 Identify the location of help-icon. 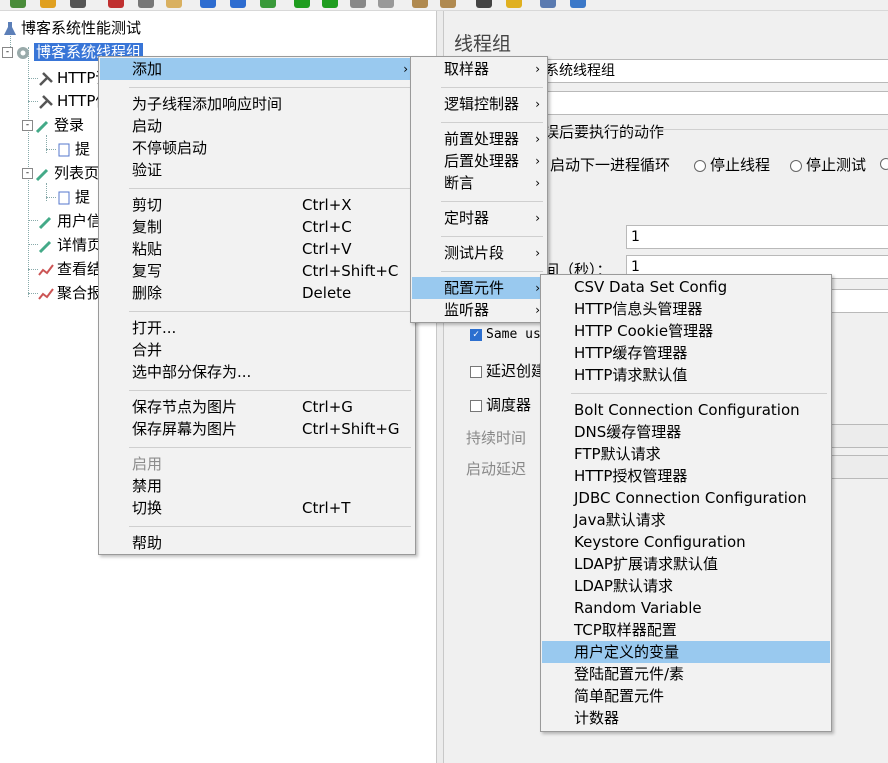
(578, 4).